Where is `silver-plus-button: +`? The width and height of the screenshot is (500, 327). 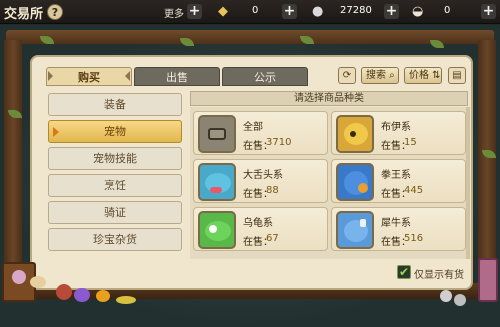 silver-plus-button: + is located at coordinates (391, 11).